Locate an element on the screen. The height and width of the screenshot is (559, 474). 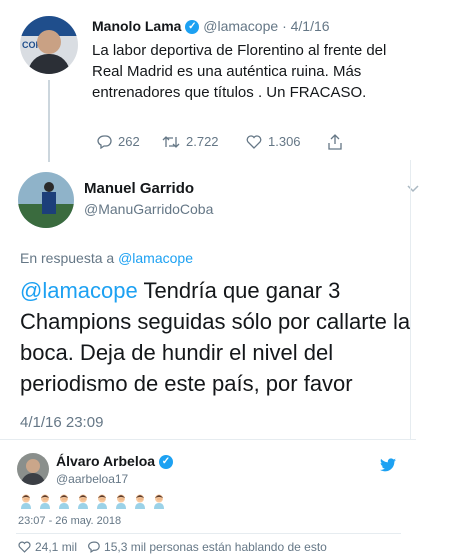
reply-context: En respuesta a @lamacope is located at coordinates (106, 258).